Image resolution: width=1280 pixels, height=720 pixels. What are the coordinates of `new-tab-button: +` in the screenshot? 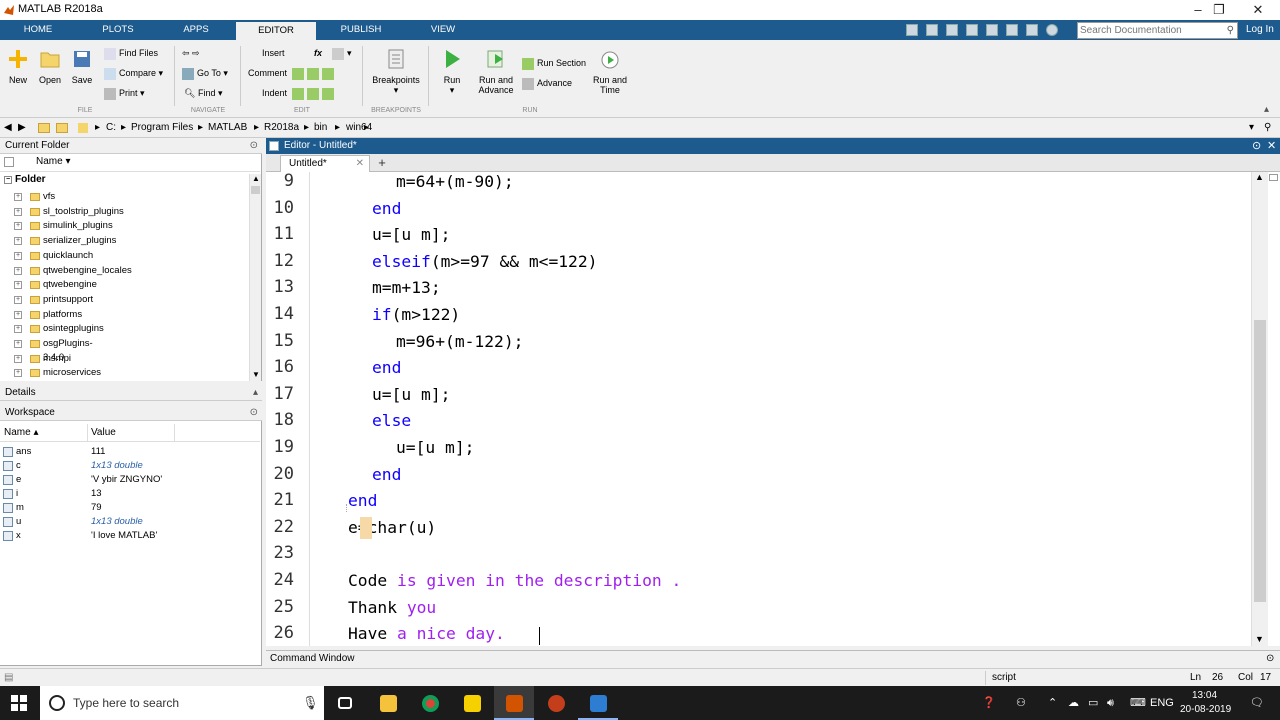 It's located at (382, 163).